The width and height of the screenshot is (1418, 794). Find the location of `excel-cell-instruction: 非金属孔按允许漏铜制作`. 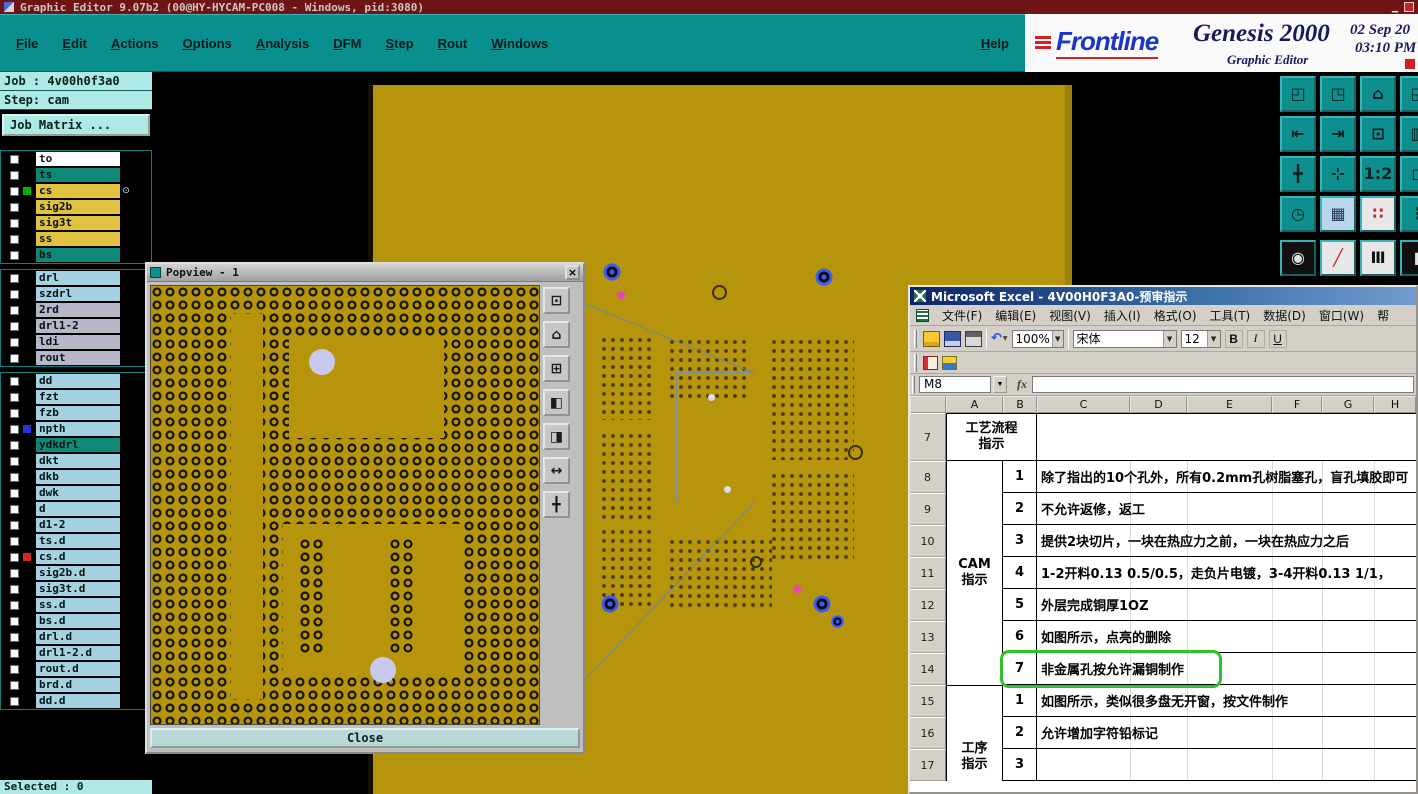

excel-cell-instruction: 非金属孔按允许漏铜制作 is located at coordinates (1226, 669).